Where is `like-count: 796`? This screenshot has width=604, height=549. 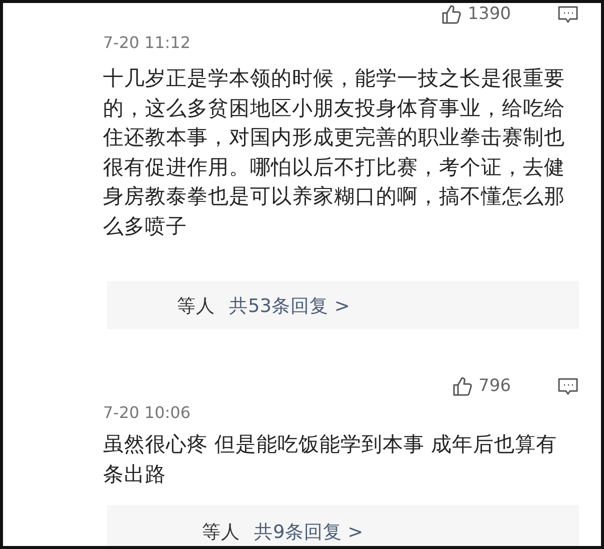
like-count: 796 is located at coordinates (494, 386).